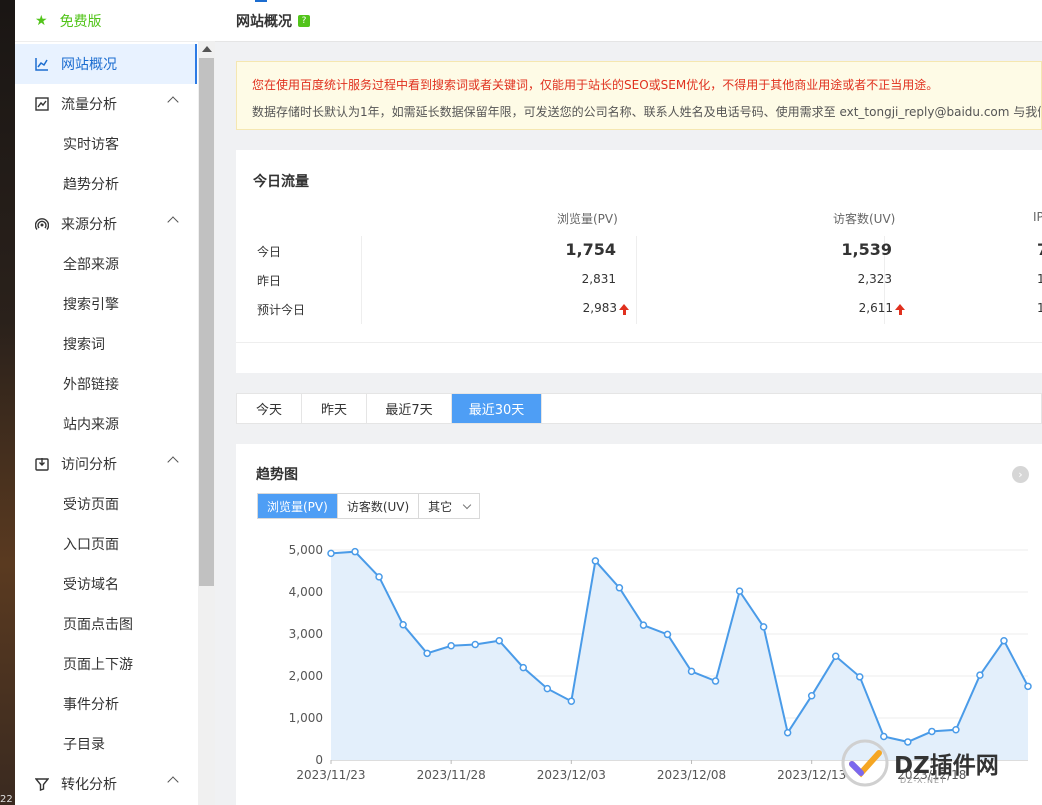 This screenshot has width=1042, height=805. What do you see at coordinates (590, 249) in the screenshot?
I see `today-pv-value: 1,754` at bounding box center [590, 249].